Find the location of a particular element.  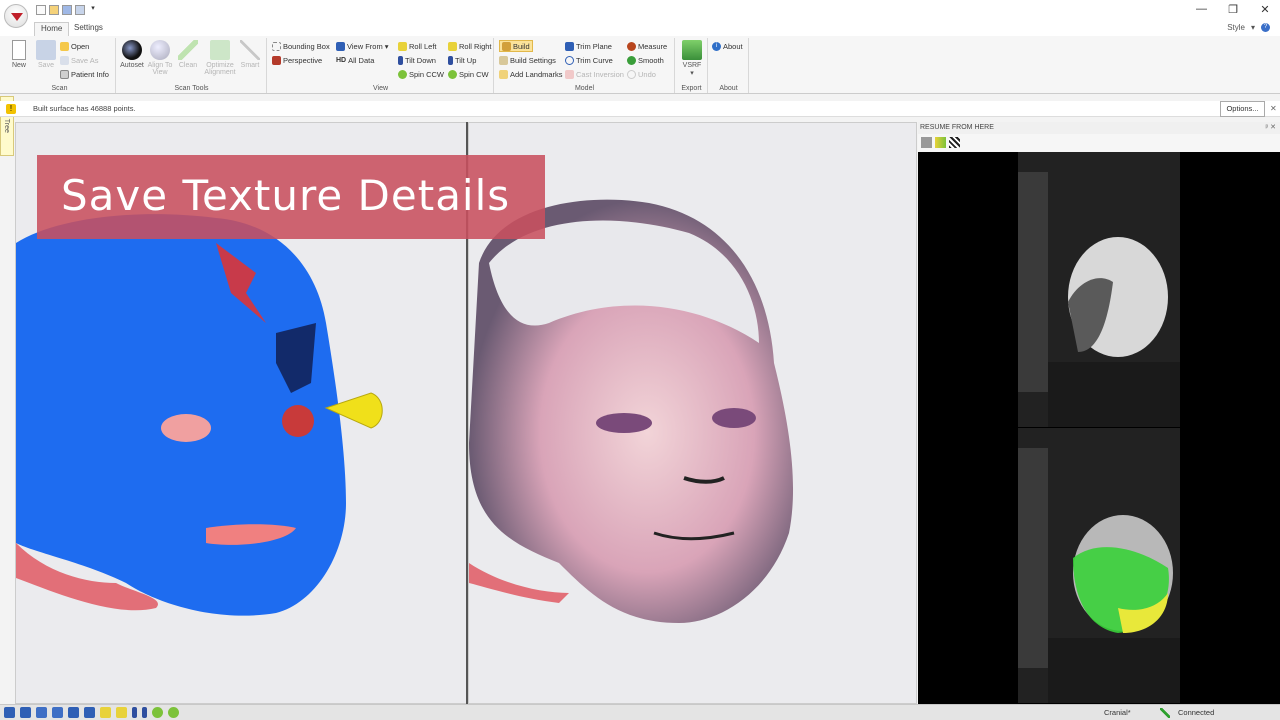

view-top-icon is located at coordinates (25, 712).